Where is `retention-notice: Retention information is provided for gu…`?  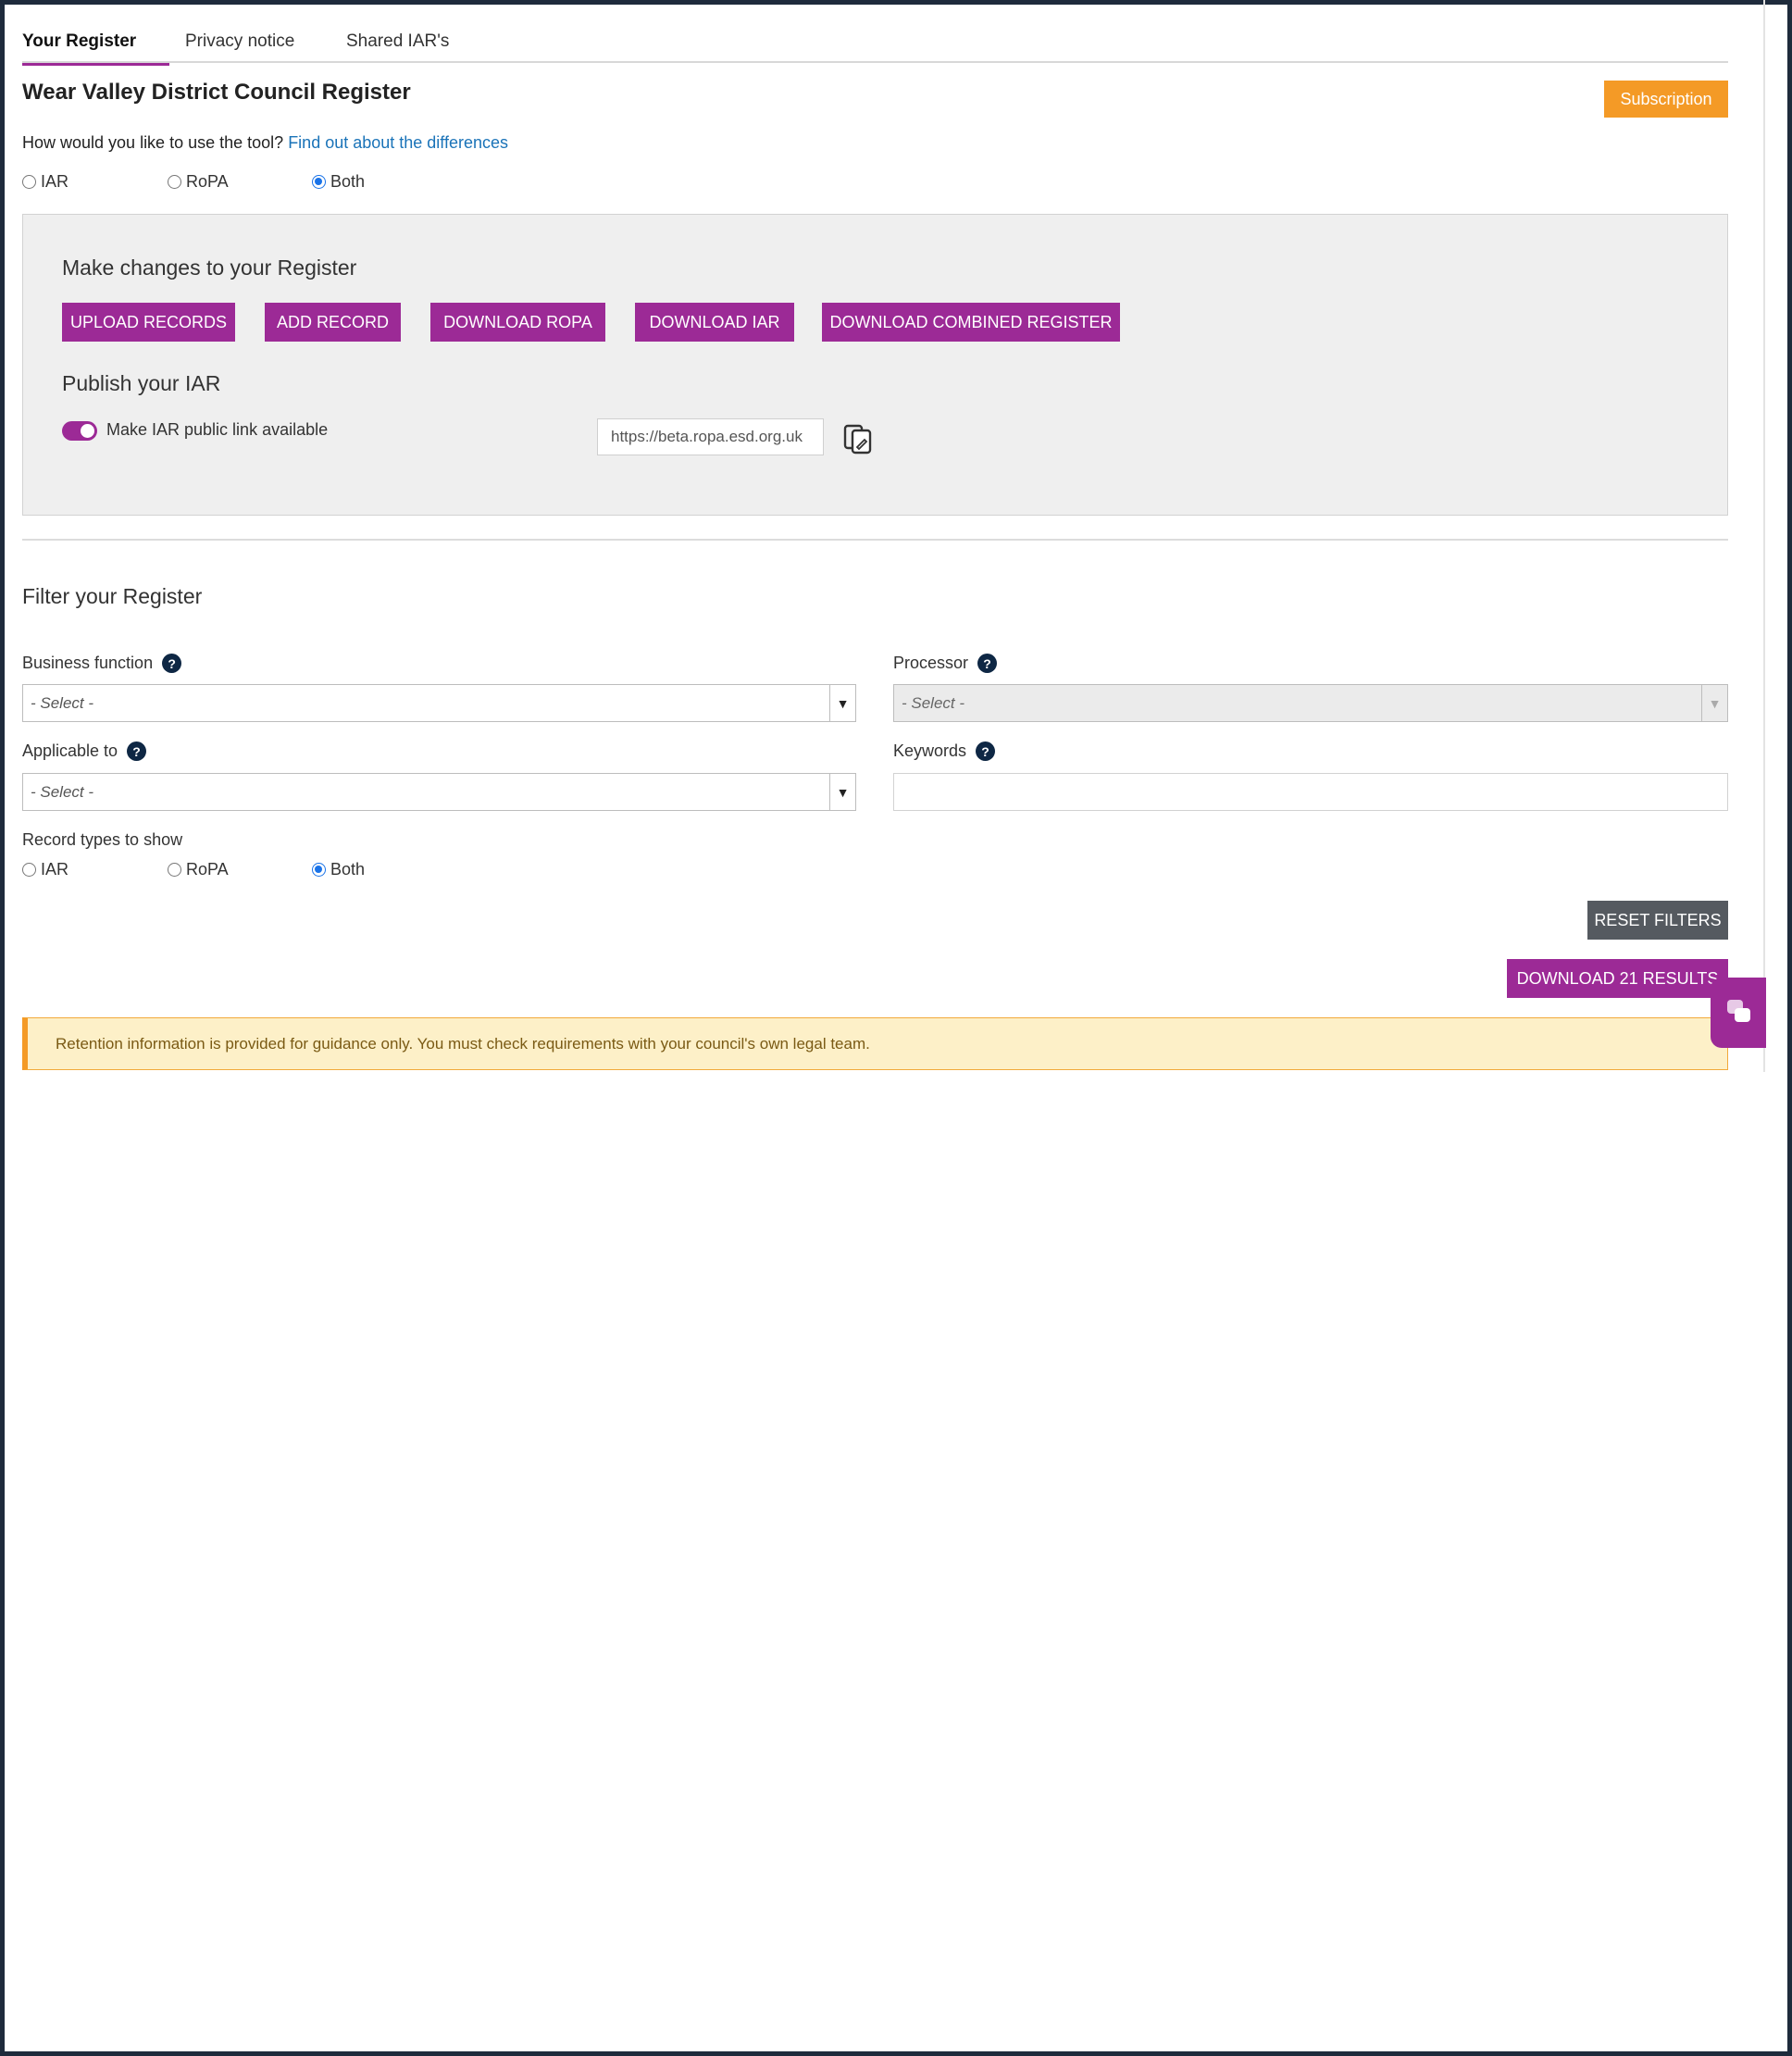 retention-notice: Retention information is provided for gu… is located at coordinates (875, 1043).